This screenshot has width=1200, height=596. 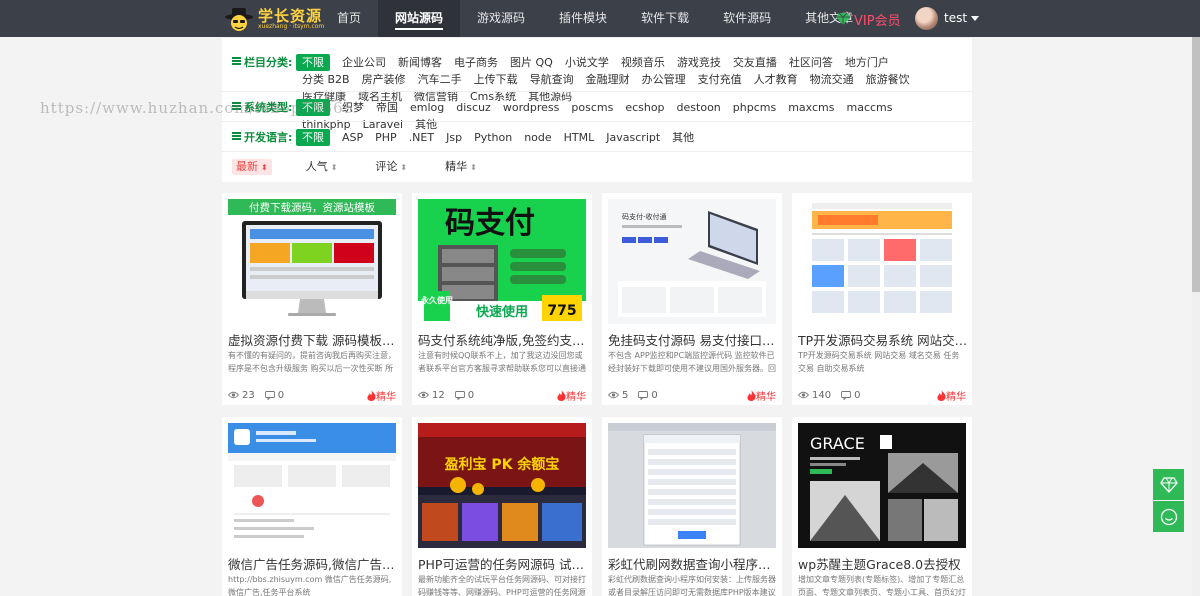 I want to click on filter-option: 金融理财, so click(x=608, y=79).